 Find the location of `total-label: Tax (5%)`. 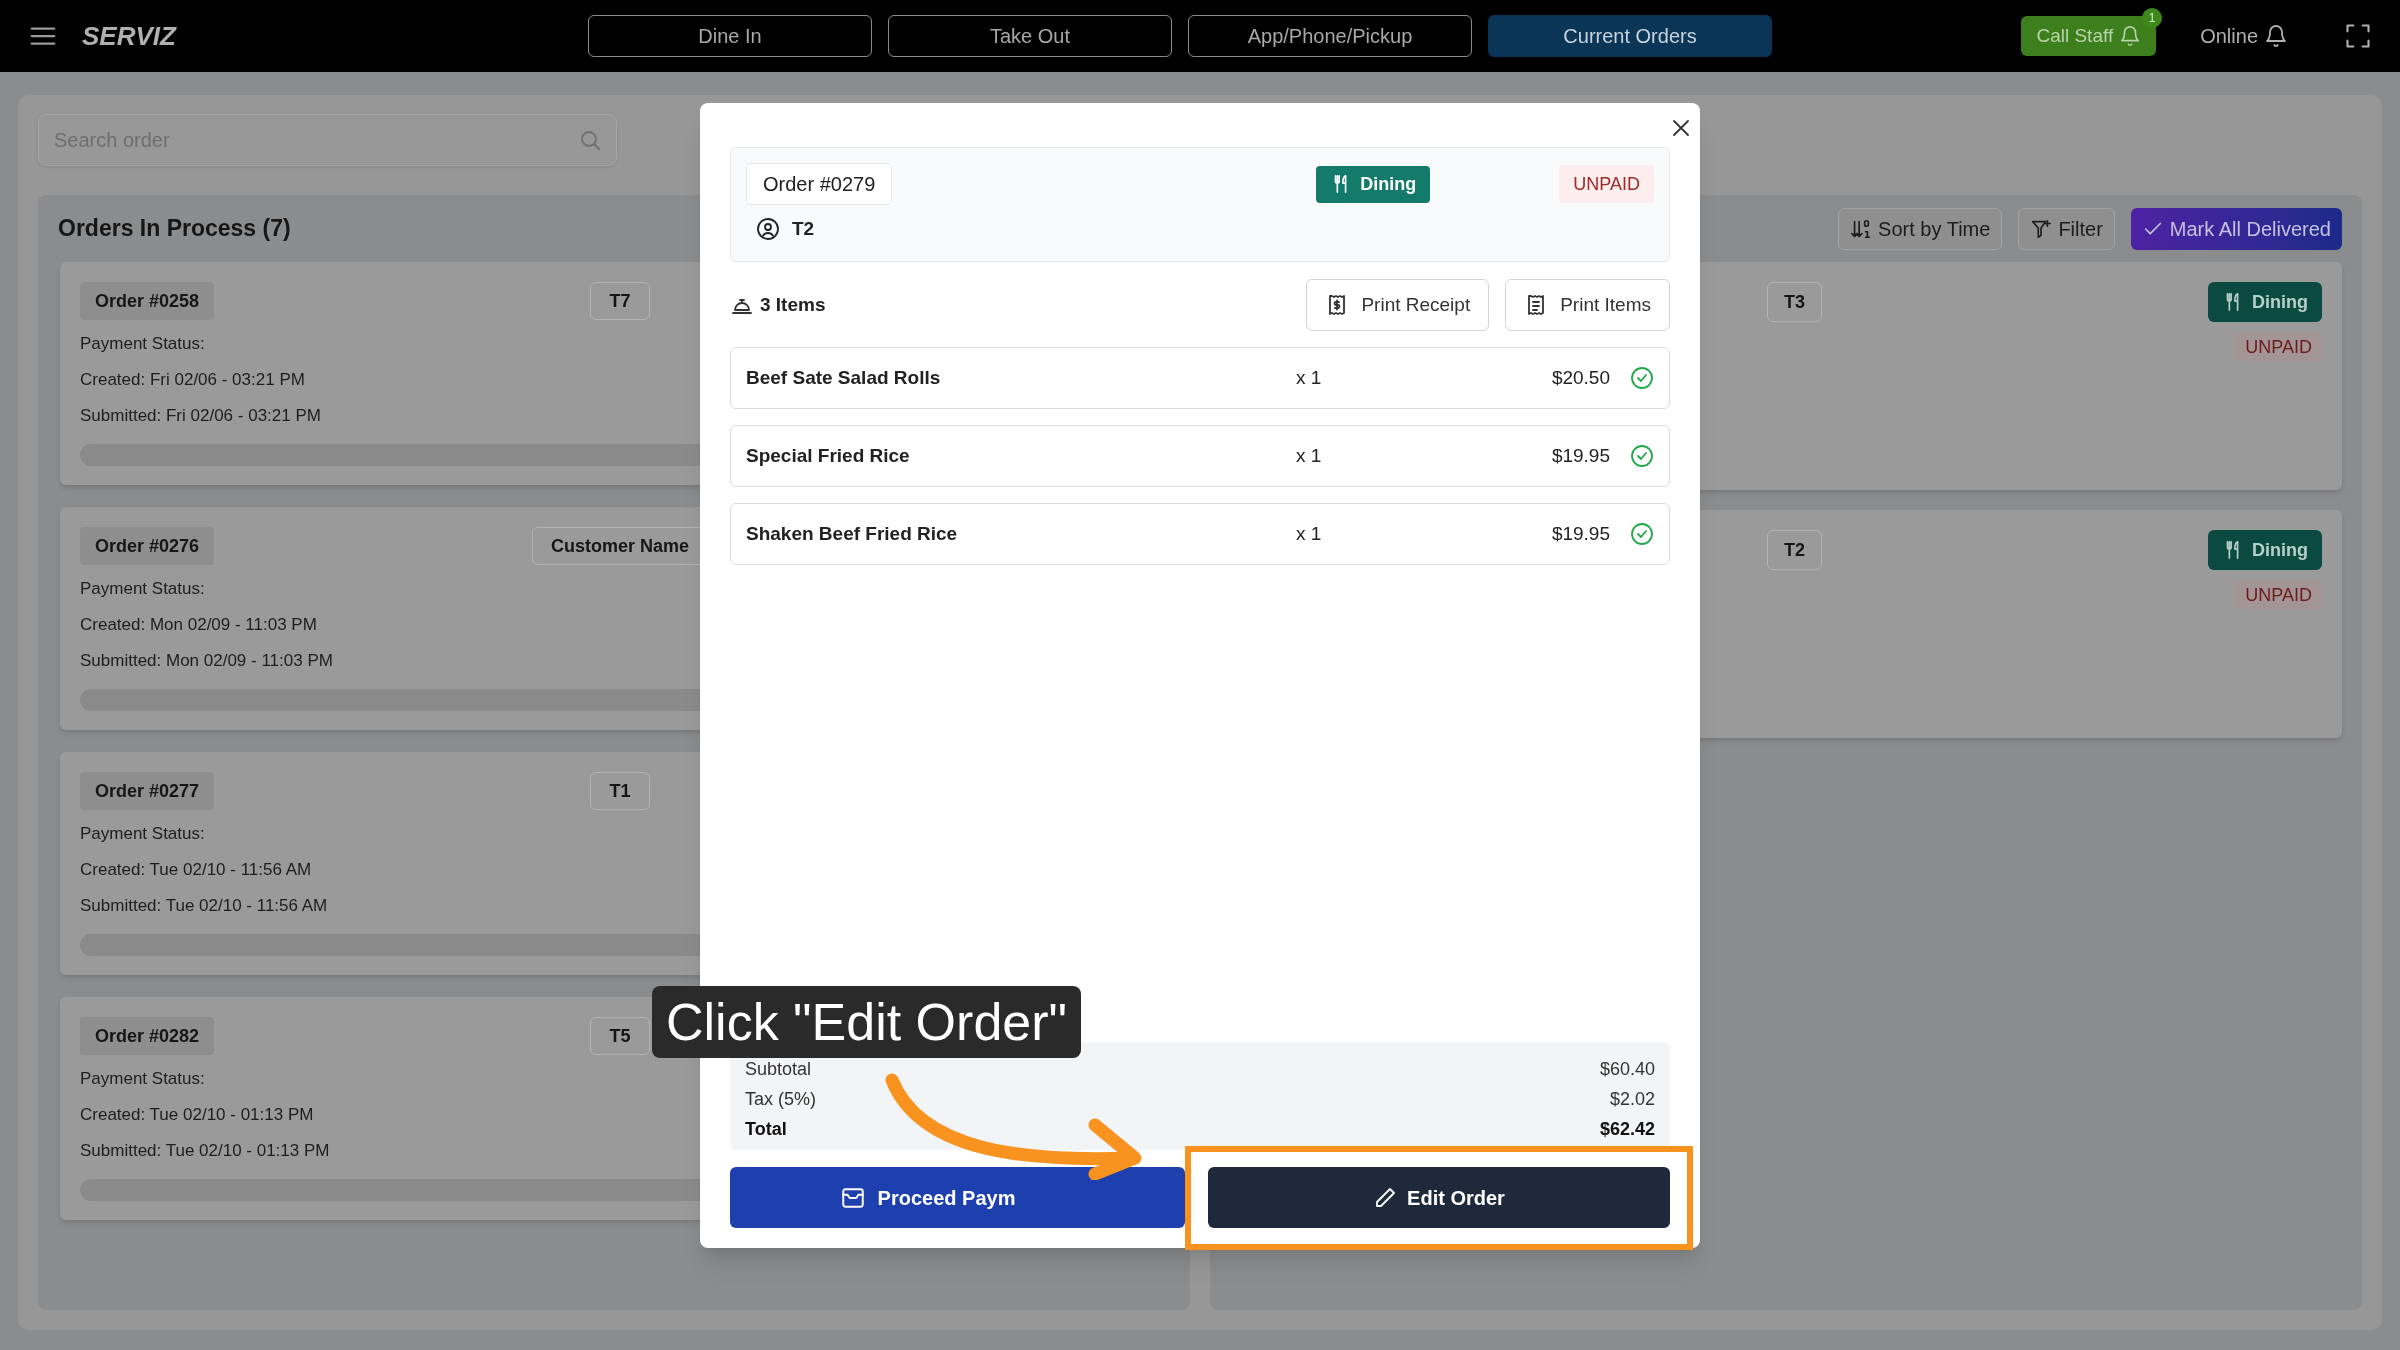

total-label: Tax (5%) is located at coordinates (780, 1099).